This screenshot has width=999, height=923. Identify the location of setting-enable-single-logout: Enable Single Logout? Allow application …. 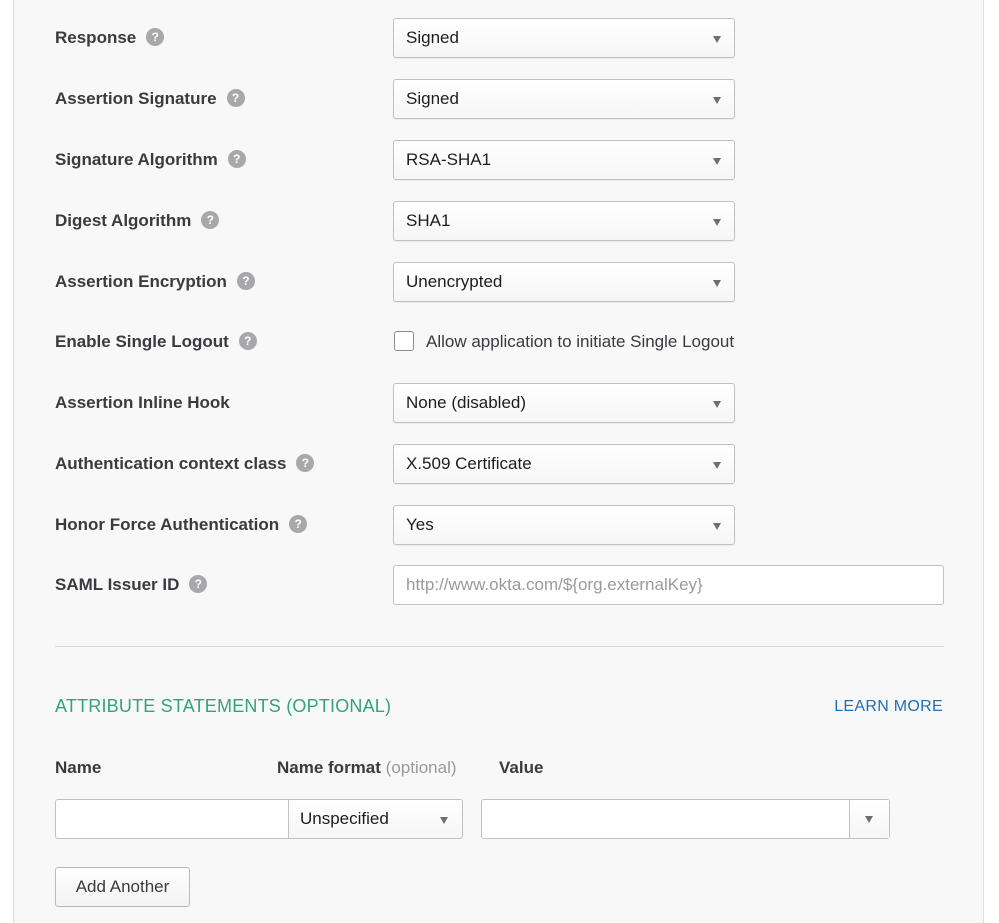
(499, 342).